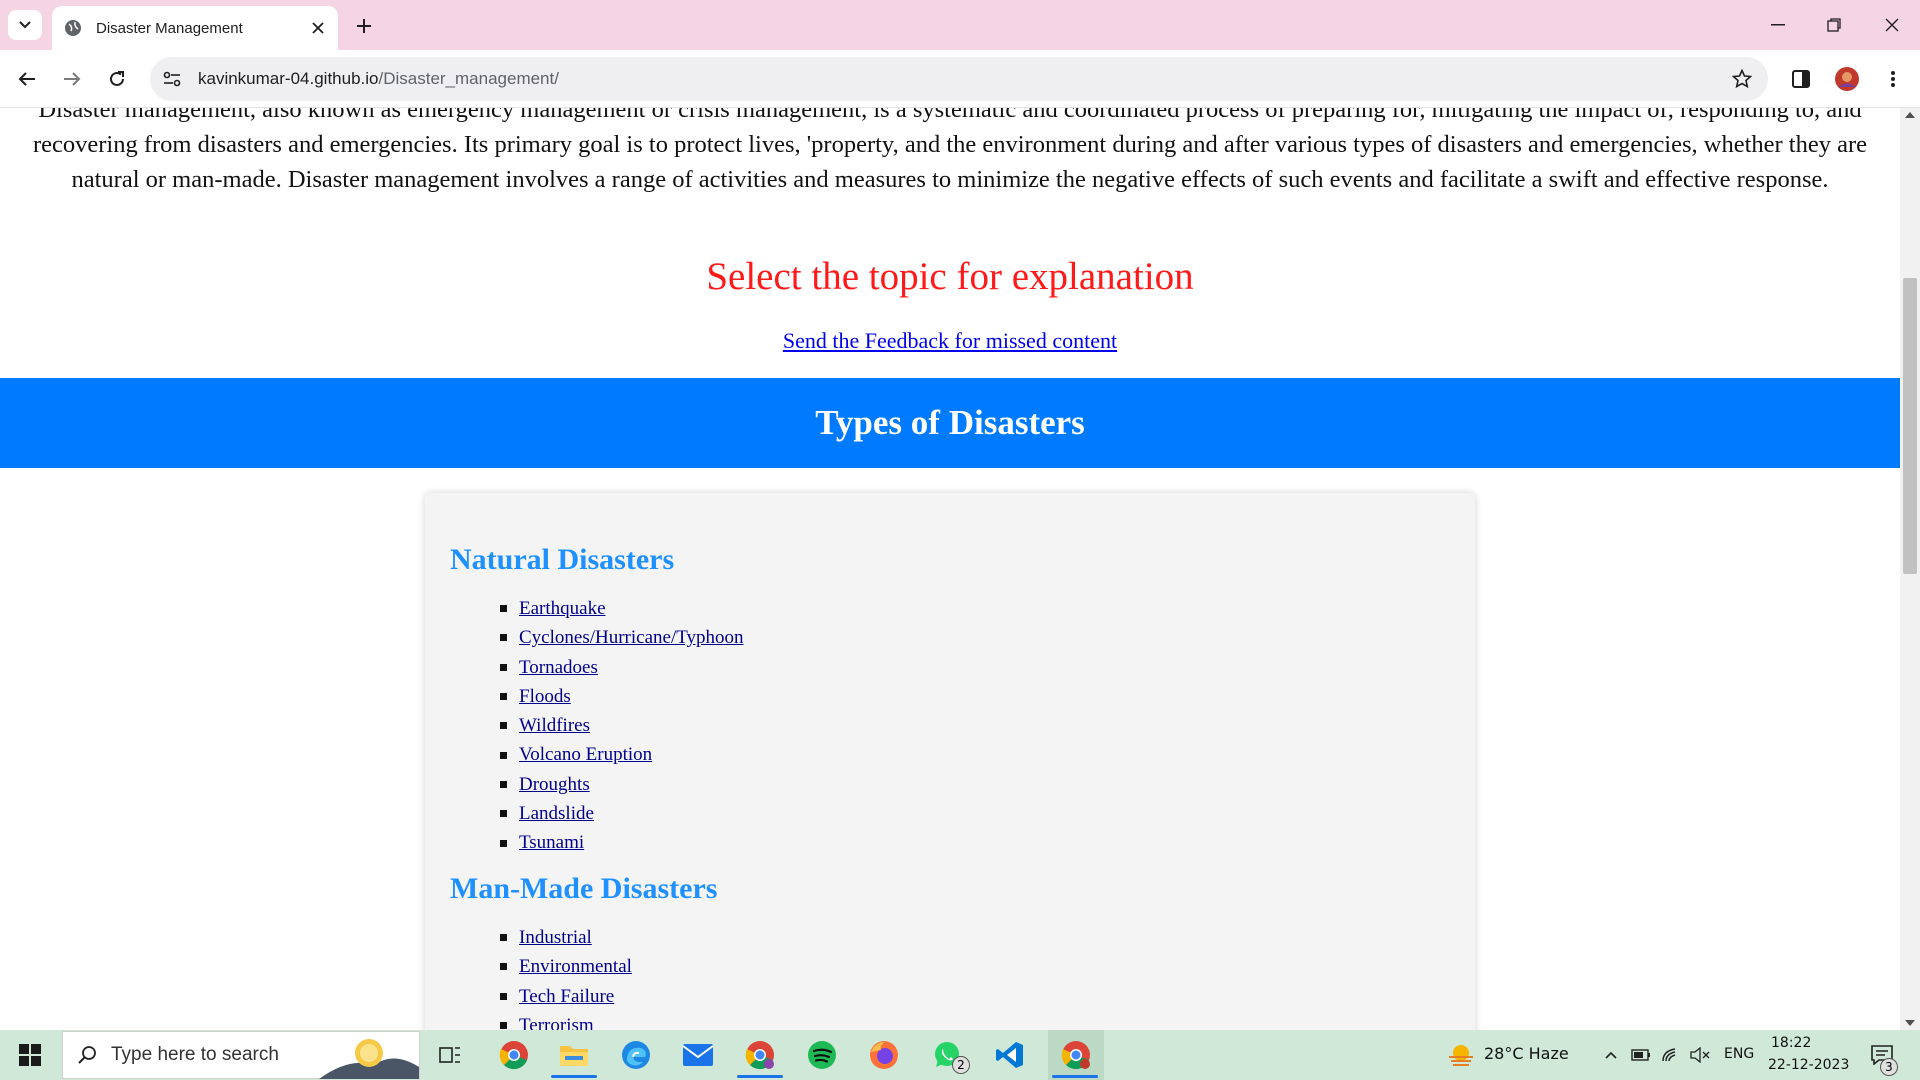 The image size is (1920, 1080). I want to click on battery-icon, so click(1640, 1055).